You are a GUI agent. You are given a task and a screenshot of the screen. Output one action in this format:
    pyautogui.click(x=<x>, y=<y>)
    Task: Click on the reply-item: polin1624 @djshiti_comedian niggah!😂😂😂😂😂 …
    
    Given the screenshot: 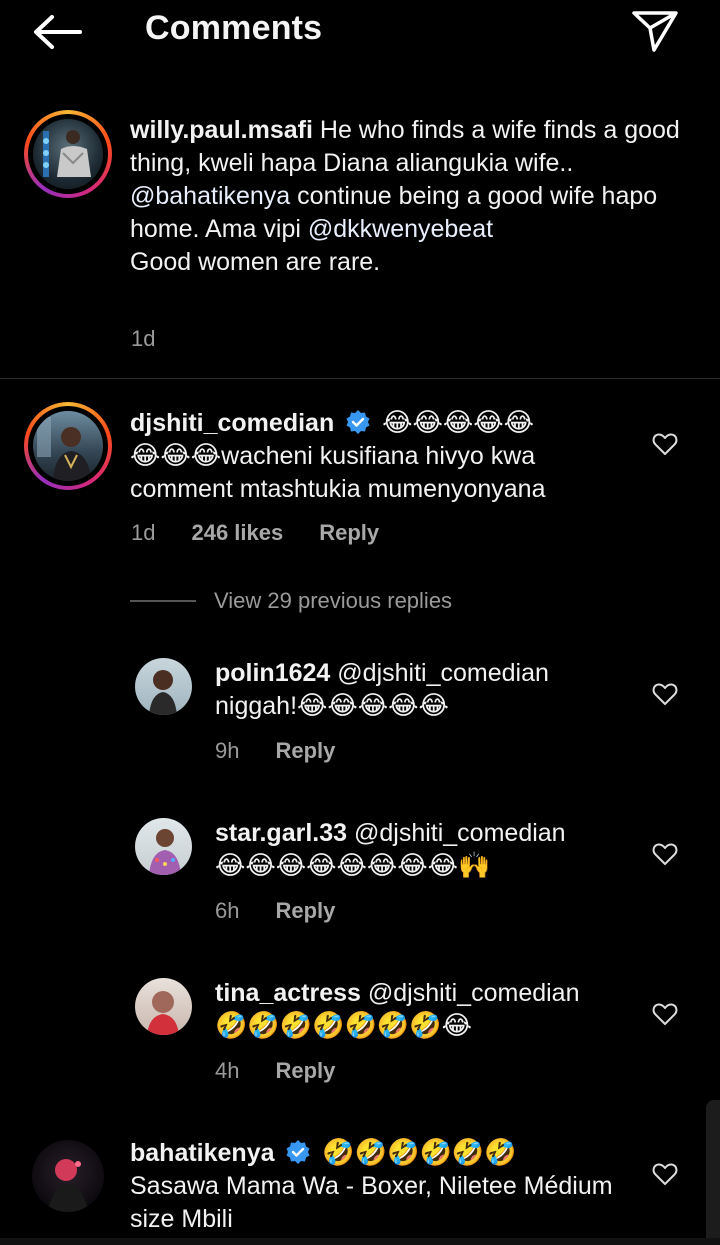 What is the action you would take?
    pyautogui.click(x=360, y=712)
    